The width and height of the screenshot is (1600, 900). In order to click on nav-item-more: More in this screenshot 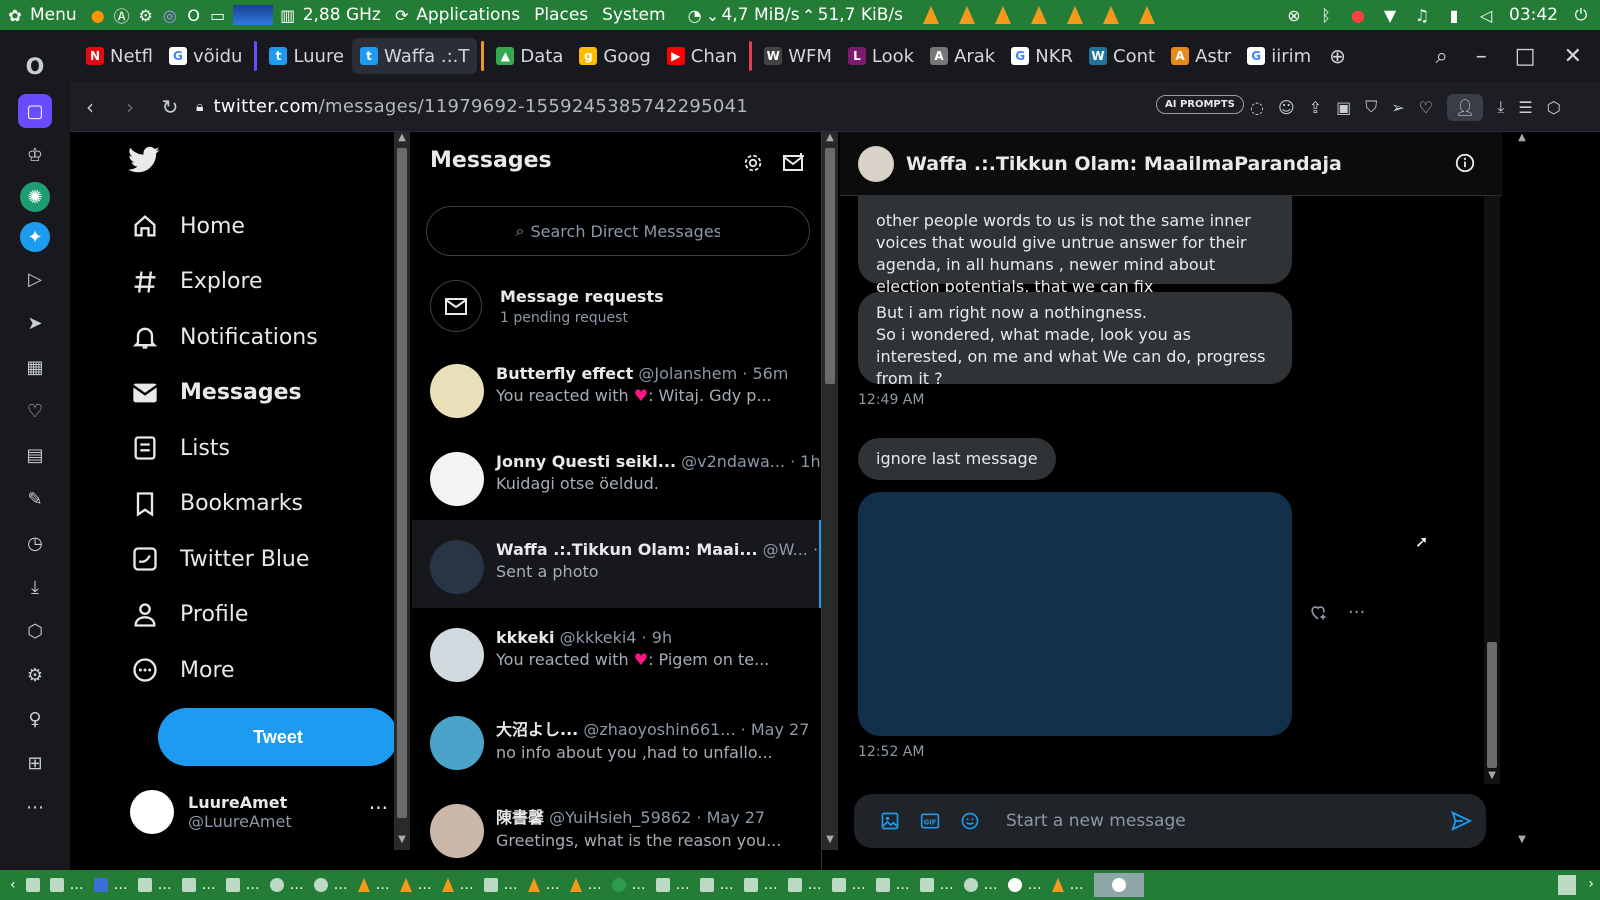, I will do `click(182, 670)`.